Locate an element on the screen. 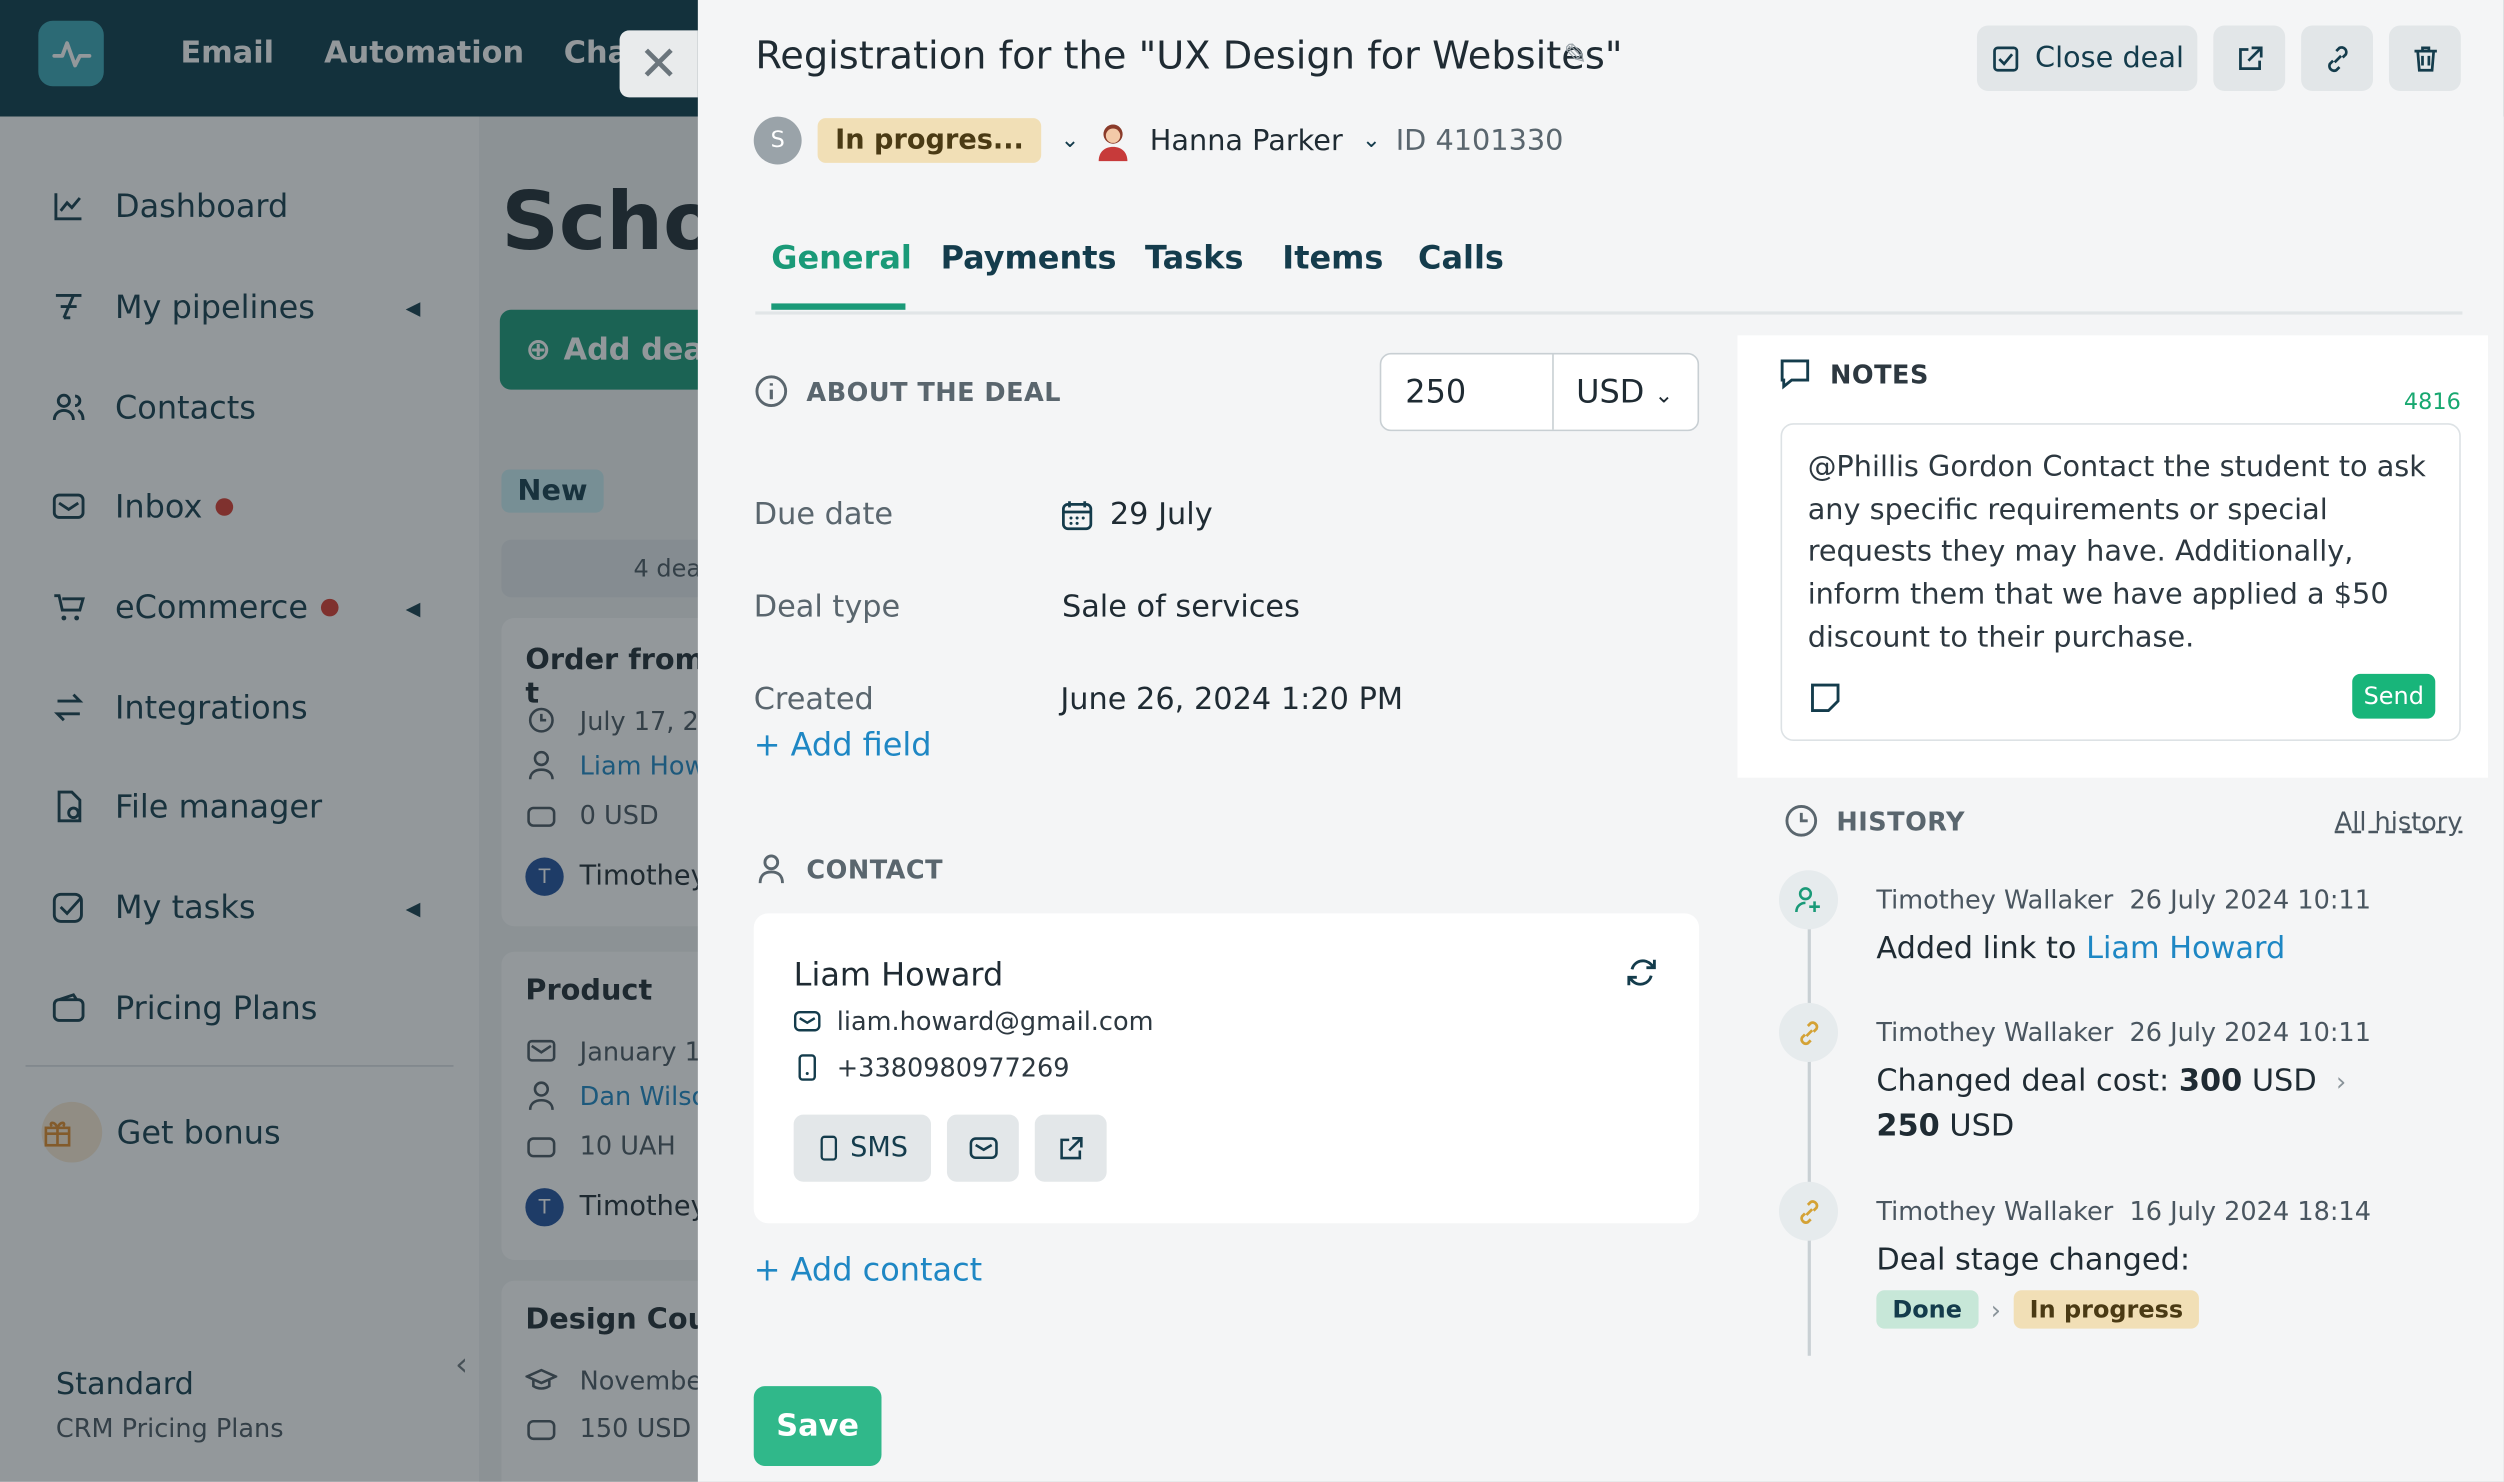  send-button: Send is located at coordinates (2394, 696).